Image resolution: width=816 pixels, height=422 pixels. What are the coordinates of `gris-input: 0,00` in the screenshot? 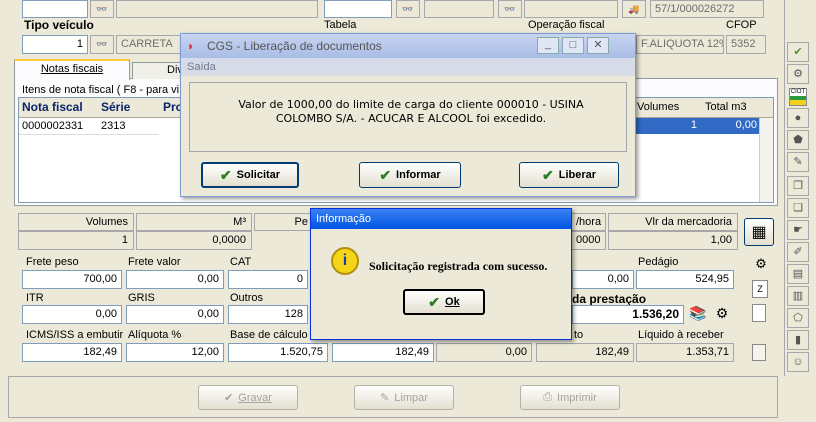 It's located at (175, 314).